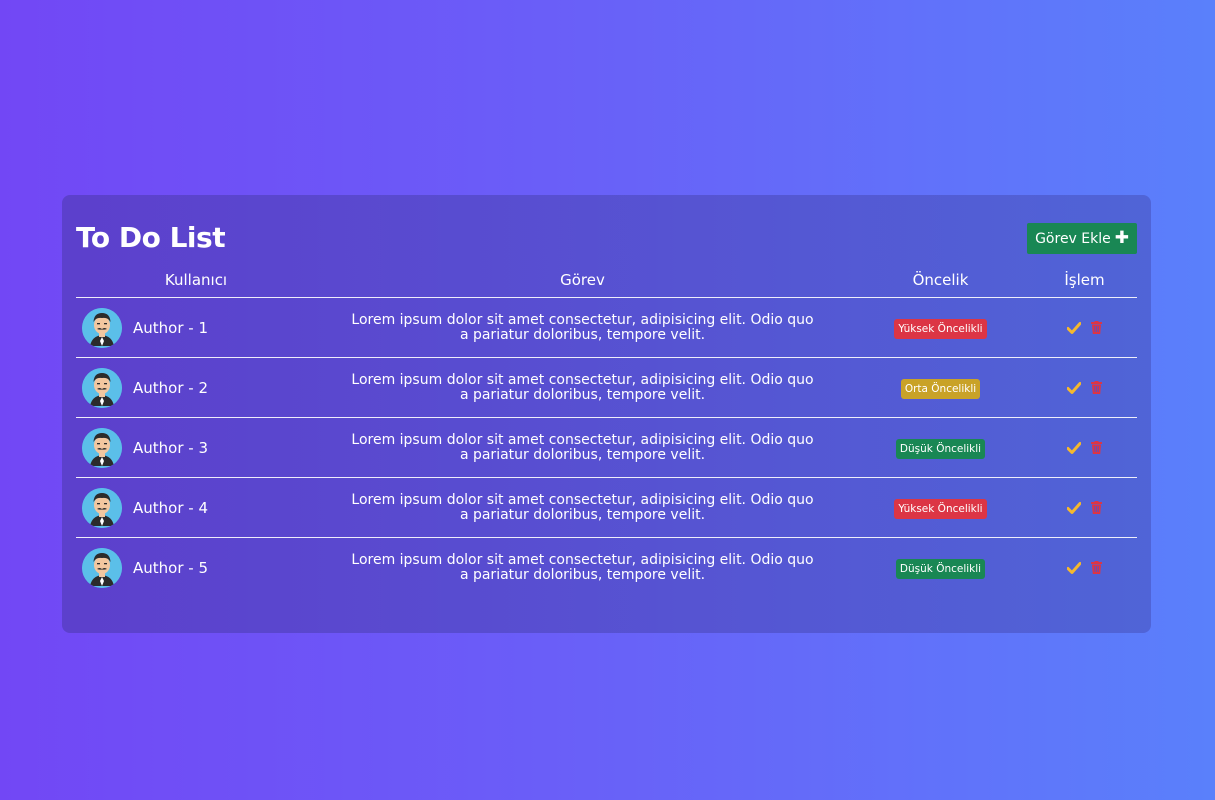 The width and height of the screenshot is (1215, 800). I want to click on table-header-row: Kullanıcı Görev Öncelik İşlem, so click(606, 280).